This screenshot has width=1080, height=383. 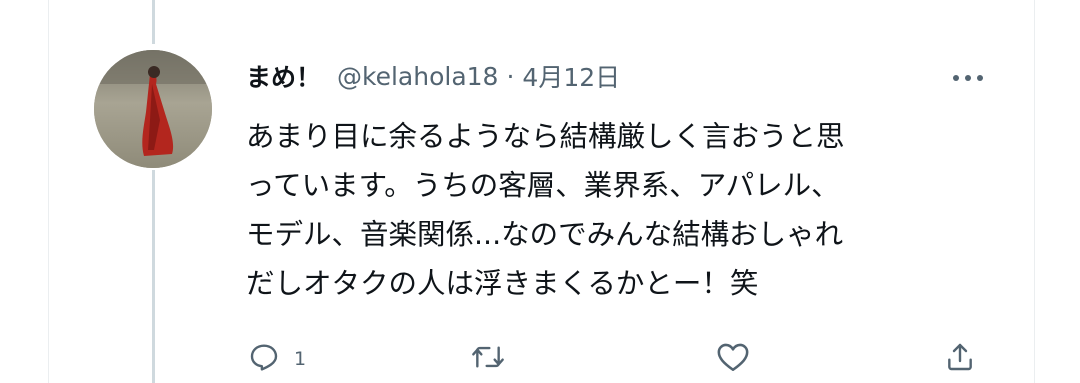 I want to click on tweet-date: 4月12日, so click(x=571, y=76).